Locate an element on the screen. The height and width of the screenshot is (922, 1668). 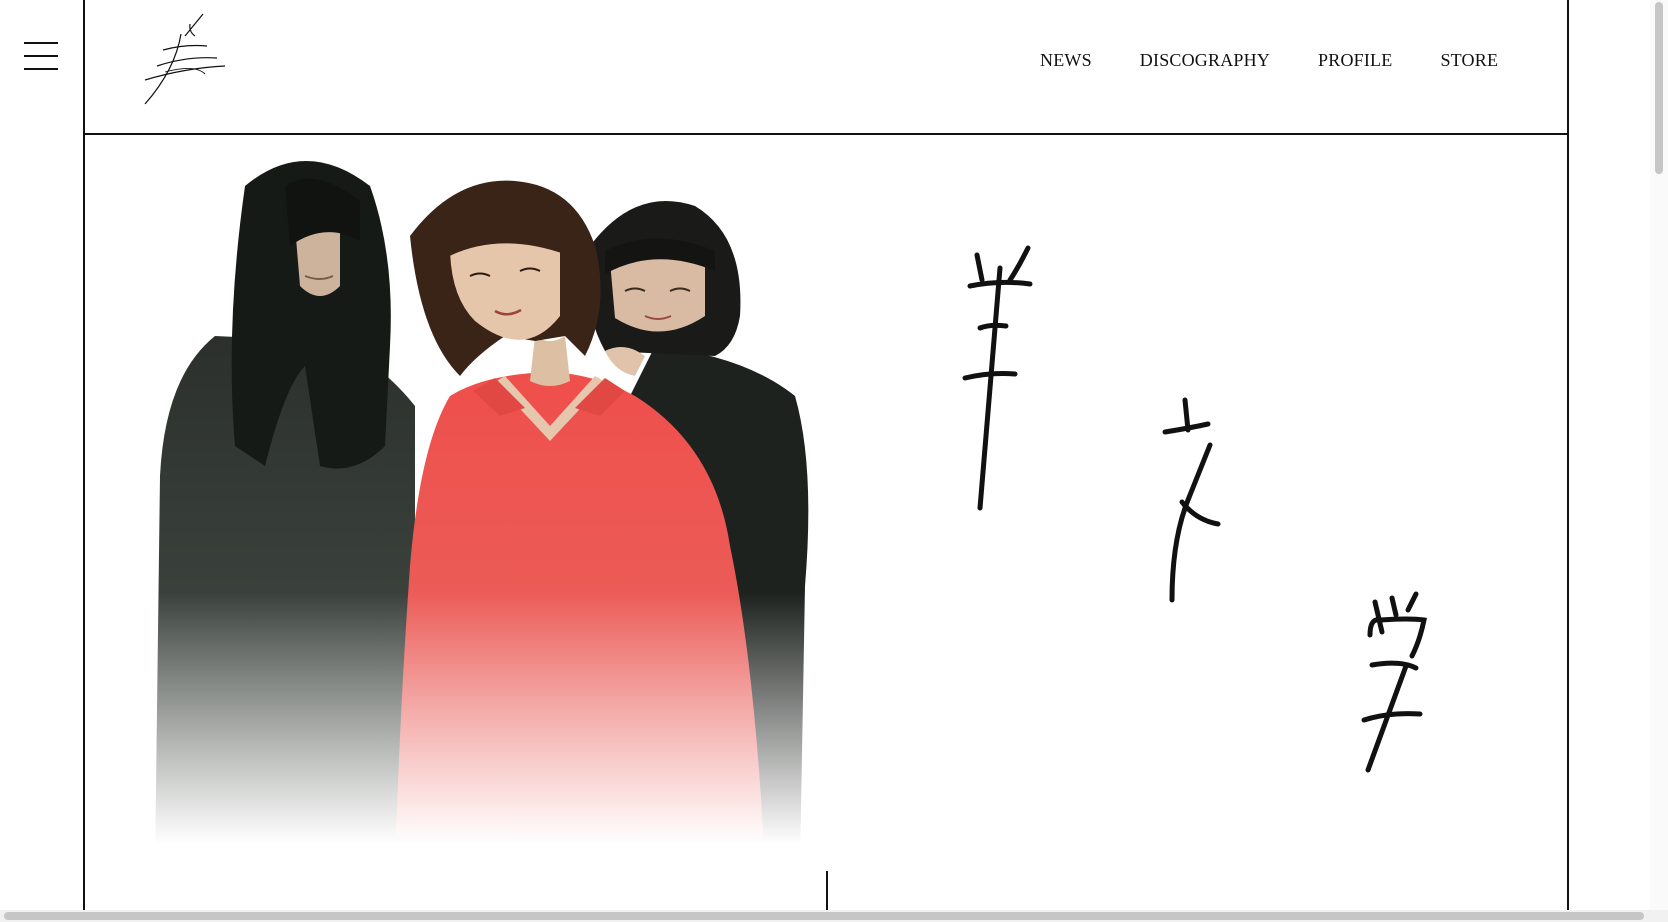
header-divider is located at coordinates (826, 134).